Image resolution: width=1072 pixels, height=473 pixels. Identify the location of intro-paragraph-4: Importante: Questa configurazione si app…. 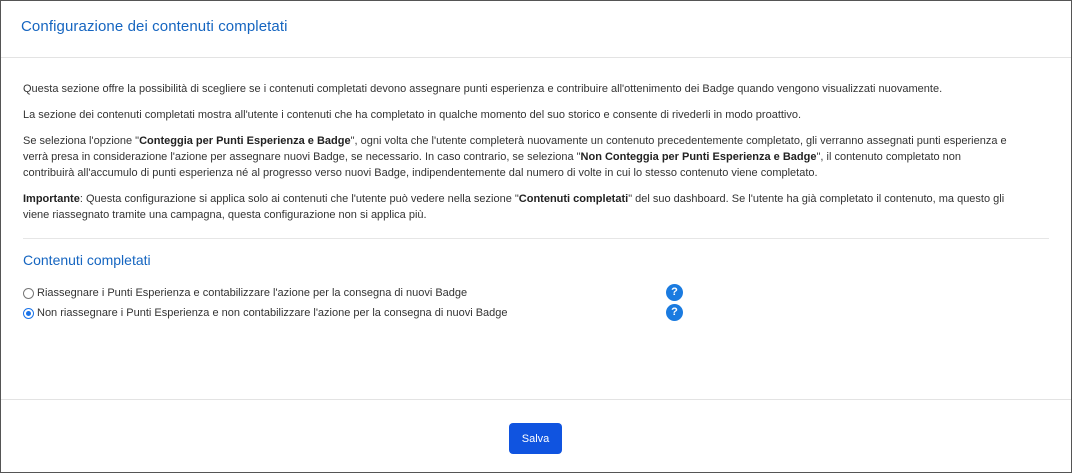
(515, 207).